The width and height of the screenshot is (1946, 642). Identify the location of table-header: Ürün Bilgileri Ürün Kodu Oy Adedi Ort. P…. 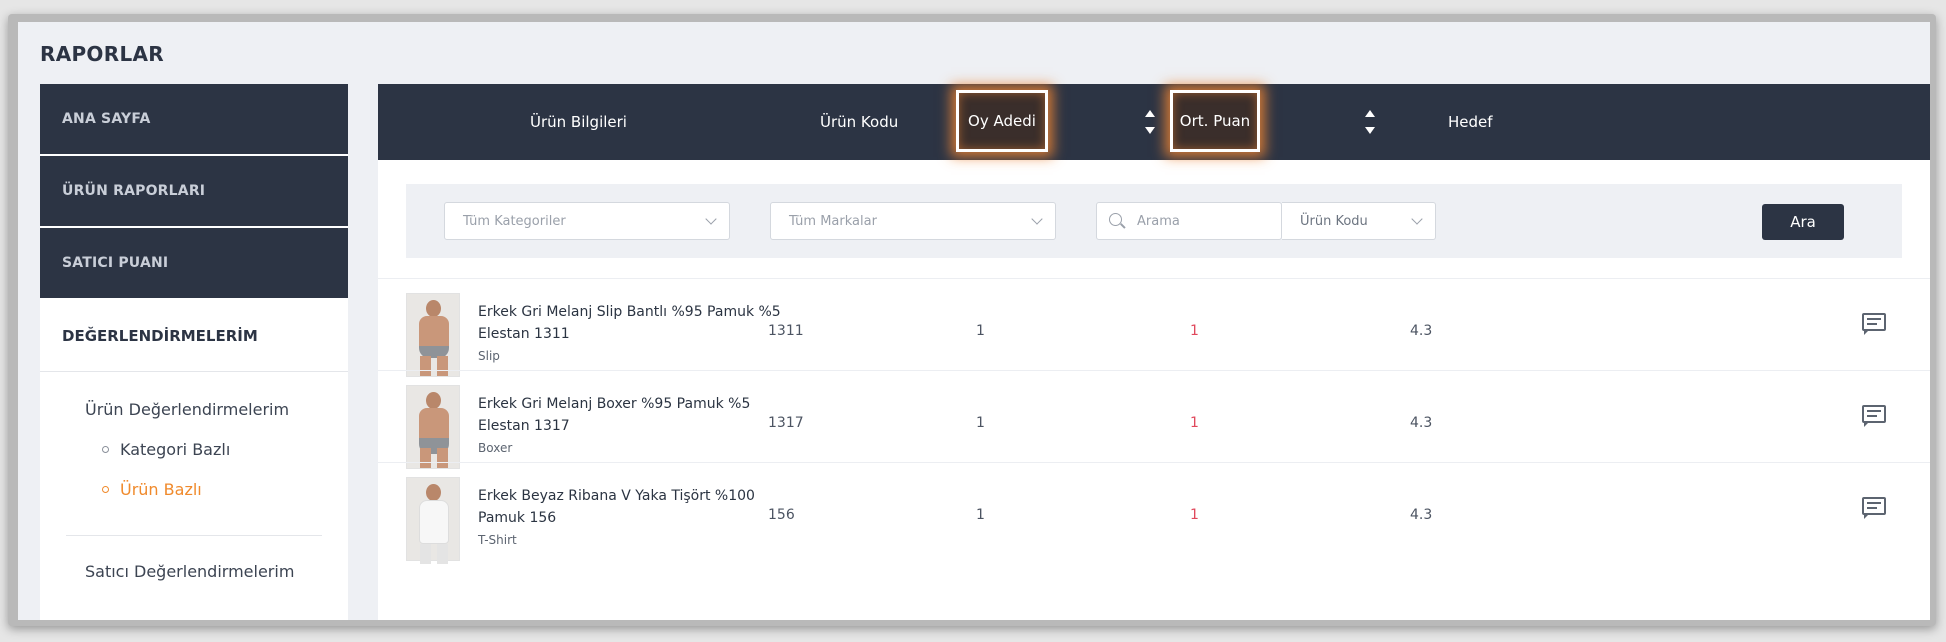
(1154, 122).